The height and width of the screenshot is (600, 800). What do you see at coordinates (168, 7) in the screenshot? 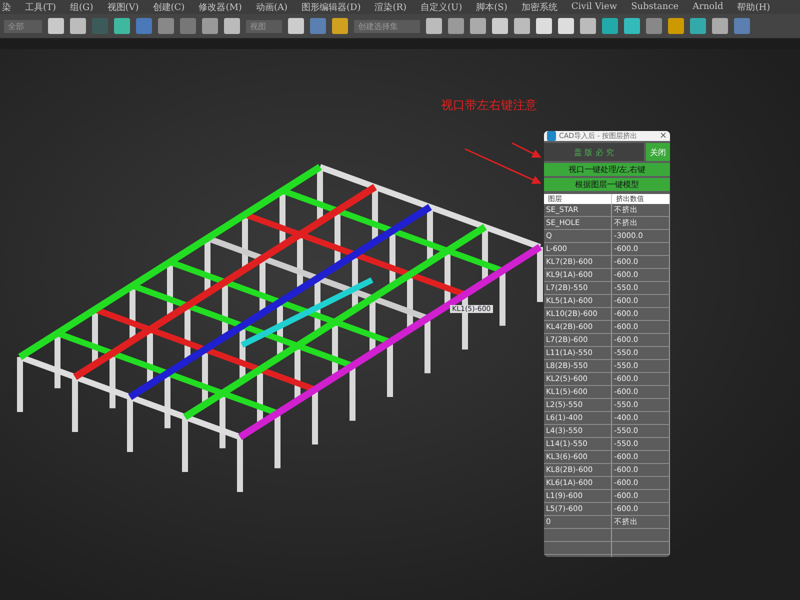
I see `menu-item: 创建(C)` at bounding box center [168, 7].